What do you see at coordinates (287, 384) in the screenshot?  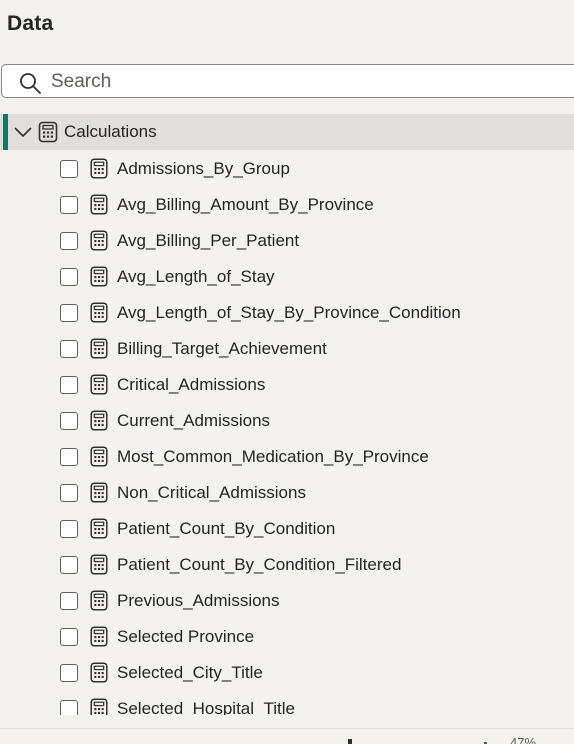 I see `measure-item: Critical_Admissions` at bounding box center [287, 384].